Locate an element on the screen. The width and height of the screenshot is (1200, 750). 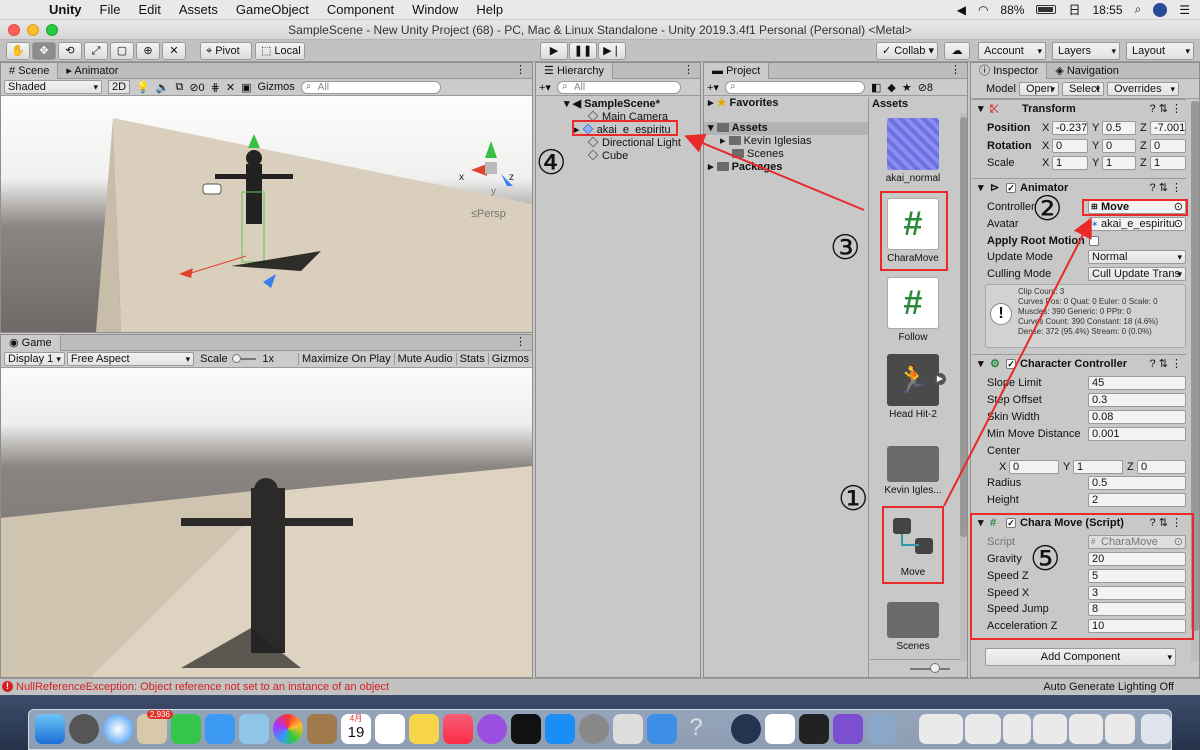
animator-enabled-checkbox: ✓ is located at coordinates (1011, 188).